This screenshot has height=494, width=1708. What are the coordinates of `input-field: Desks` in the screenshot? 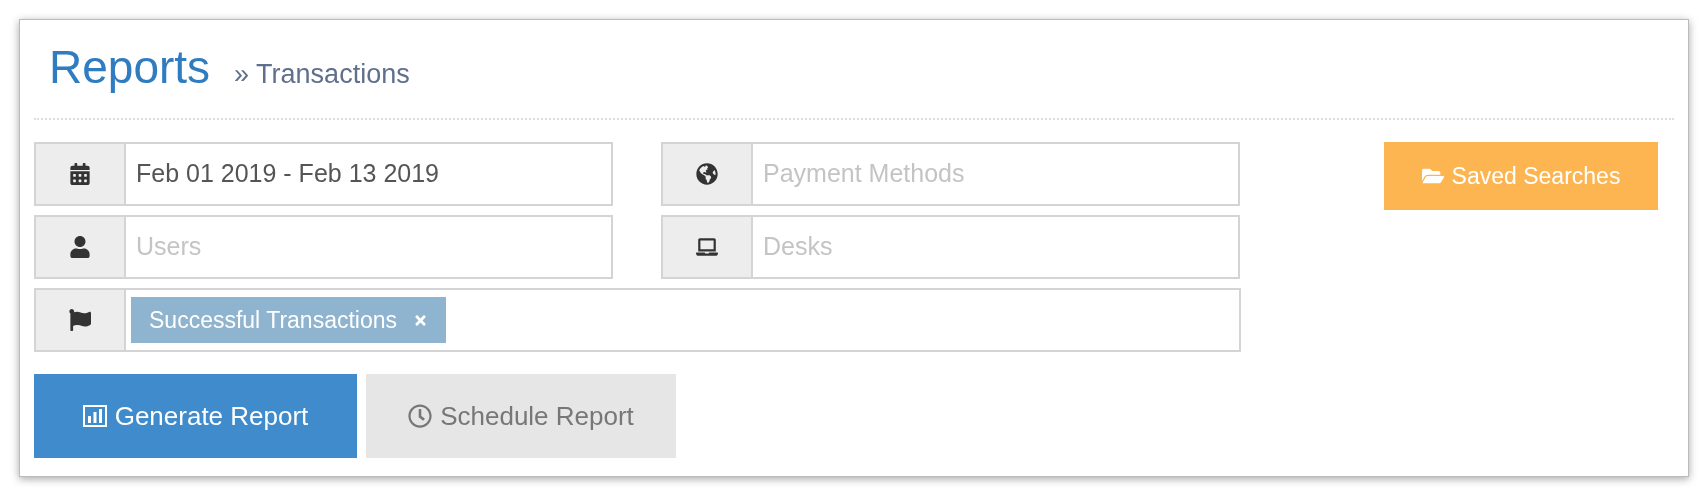 It's located at (996, 247).